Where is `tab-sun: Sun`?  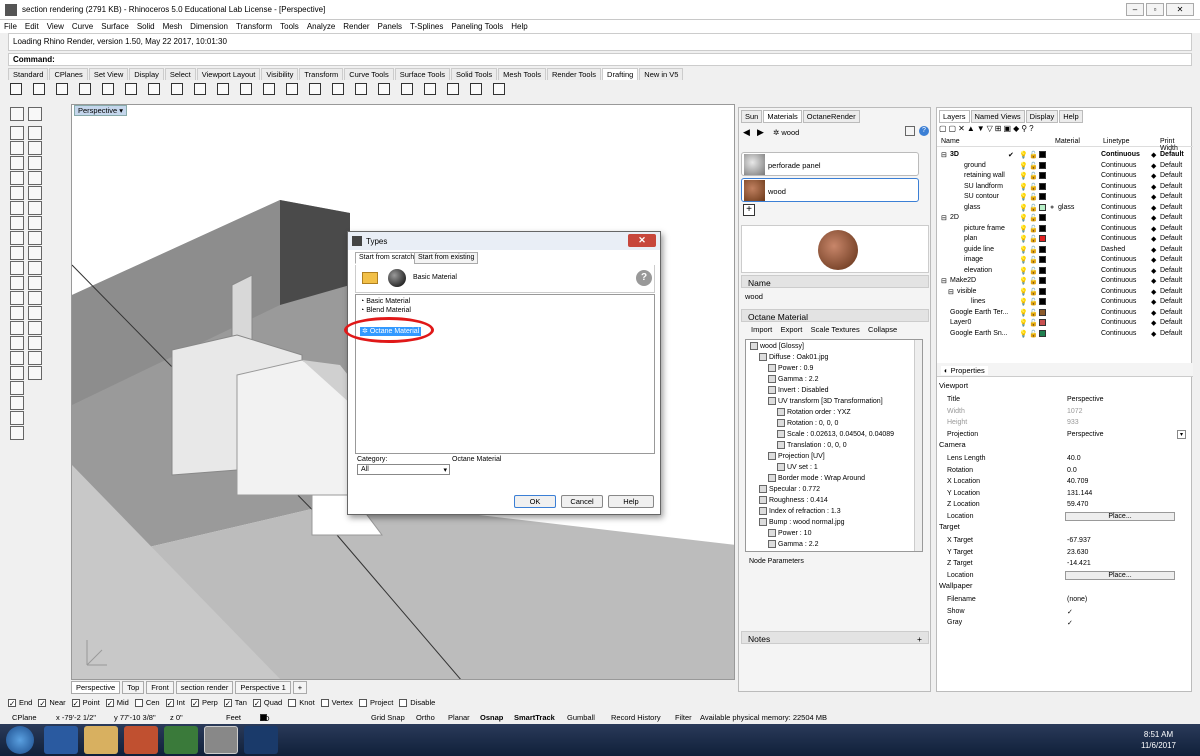 tab-sun: Sun is located at coordinates (752, 116).